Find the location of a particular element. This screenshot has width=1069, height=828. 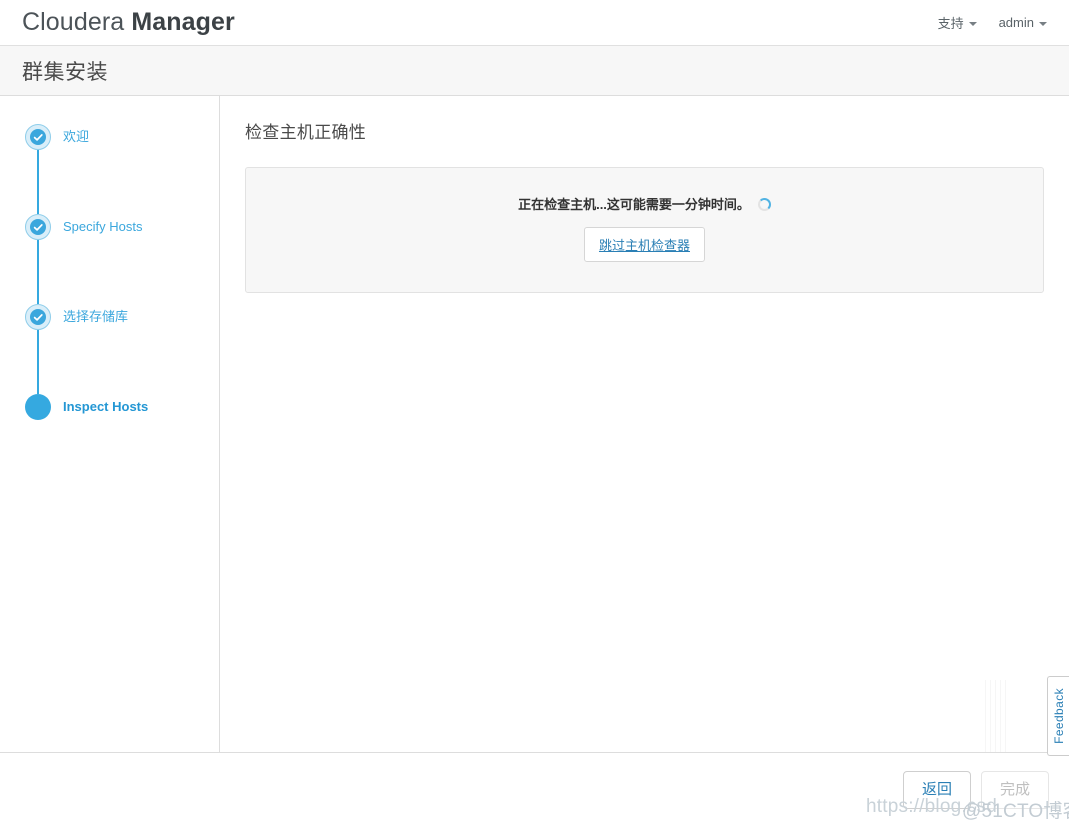

inspect-status-panel: 正在检查主机...这可能需要一分钟时间。 跳过主机检查器 is located at coordinates (644, 230).